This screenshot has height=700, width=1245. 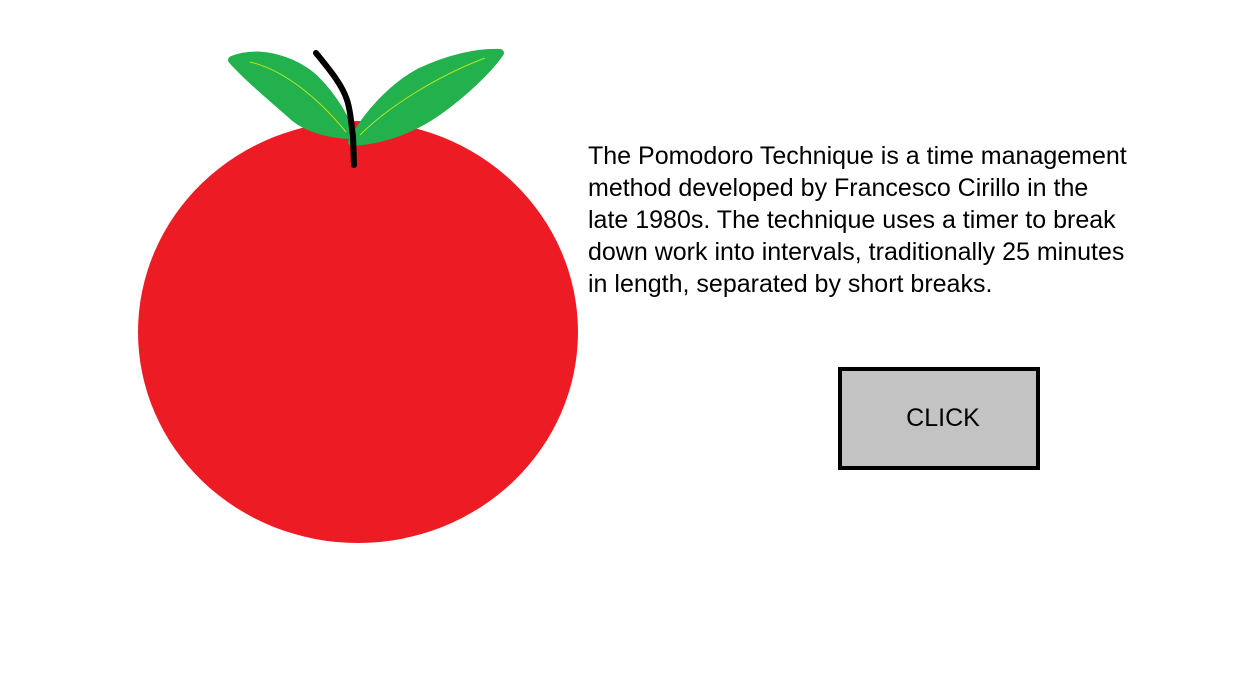 What do you see at coordinates (939, 418) in the screenshot?
I see `click-button: CLICK` at bounding box center [939, 418].